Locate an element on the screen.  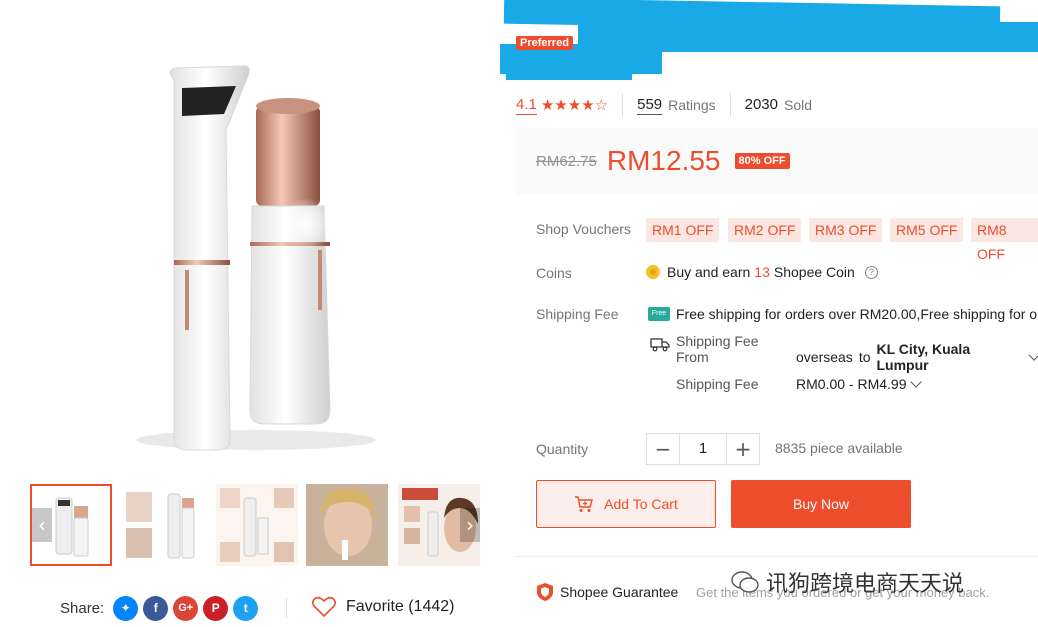
thumbnail-prev-arrow: ‹ is located at coordinates (42, 525).